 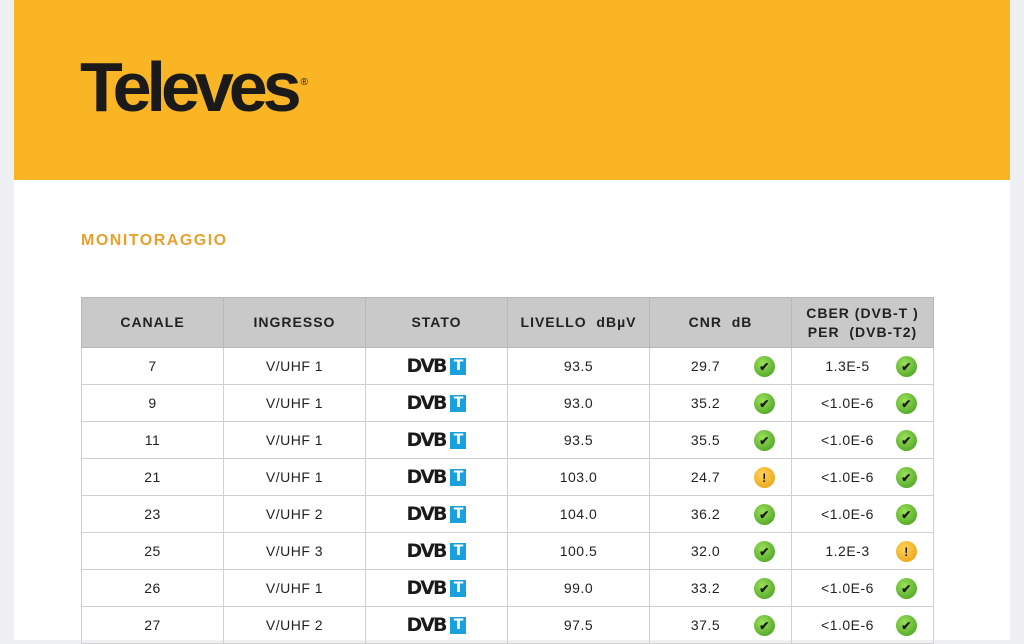 I want to click on cnr-cell: 36.2 ✔, so click(x=720, y=514).